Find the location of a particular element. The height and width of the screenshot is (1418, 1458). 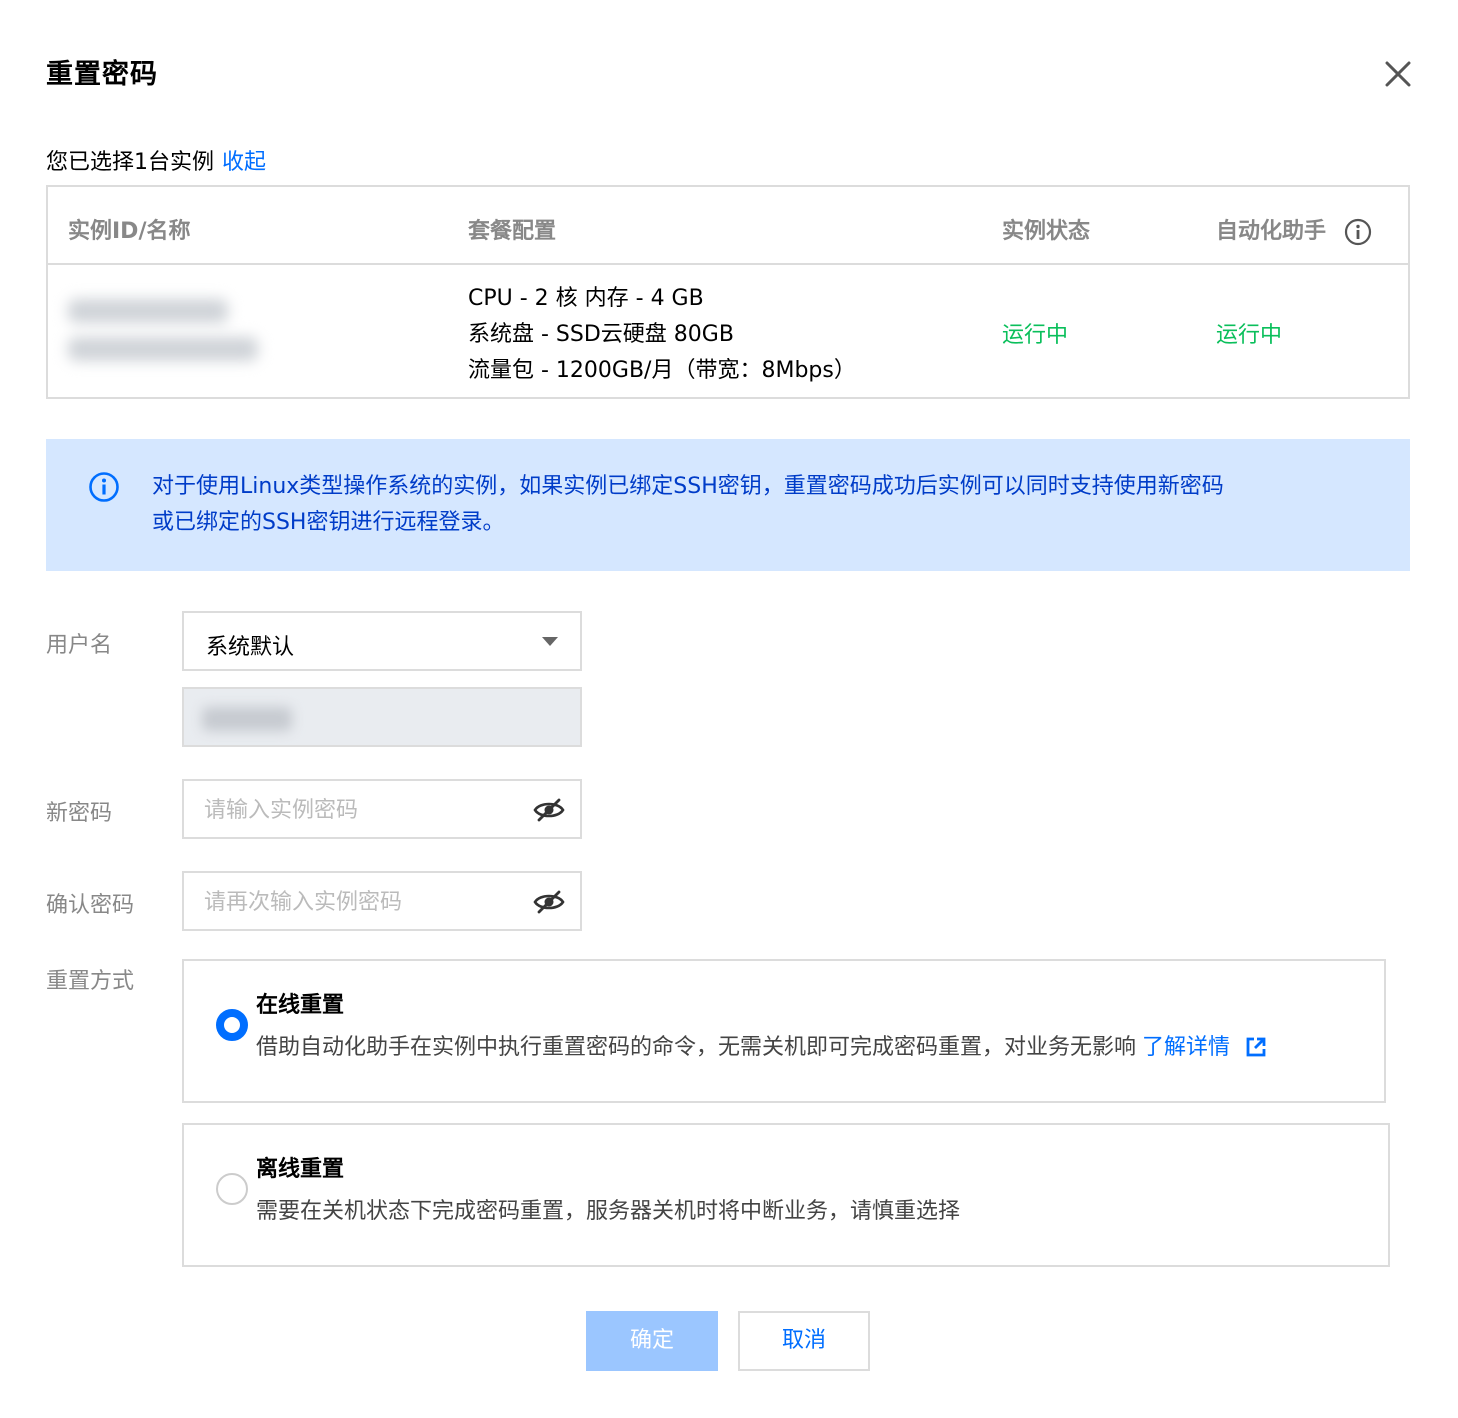

radio-offline is located at coordinates (232, 1189).